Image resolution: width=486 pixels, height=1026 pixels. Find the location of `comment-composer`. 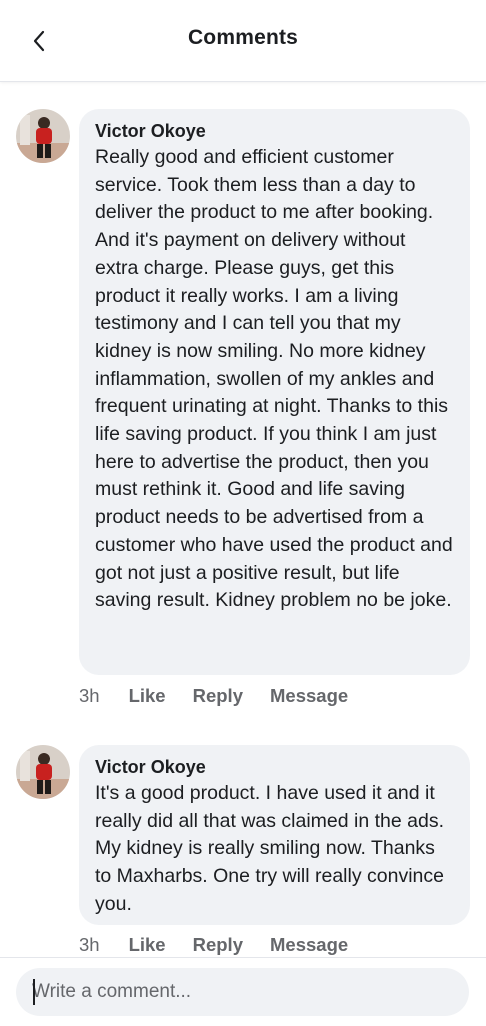

comment-composer is located at coordinates (243, 991).